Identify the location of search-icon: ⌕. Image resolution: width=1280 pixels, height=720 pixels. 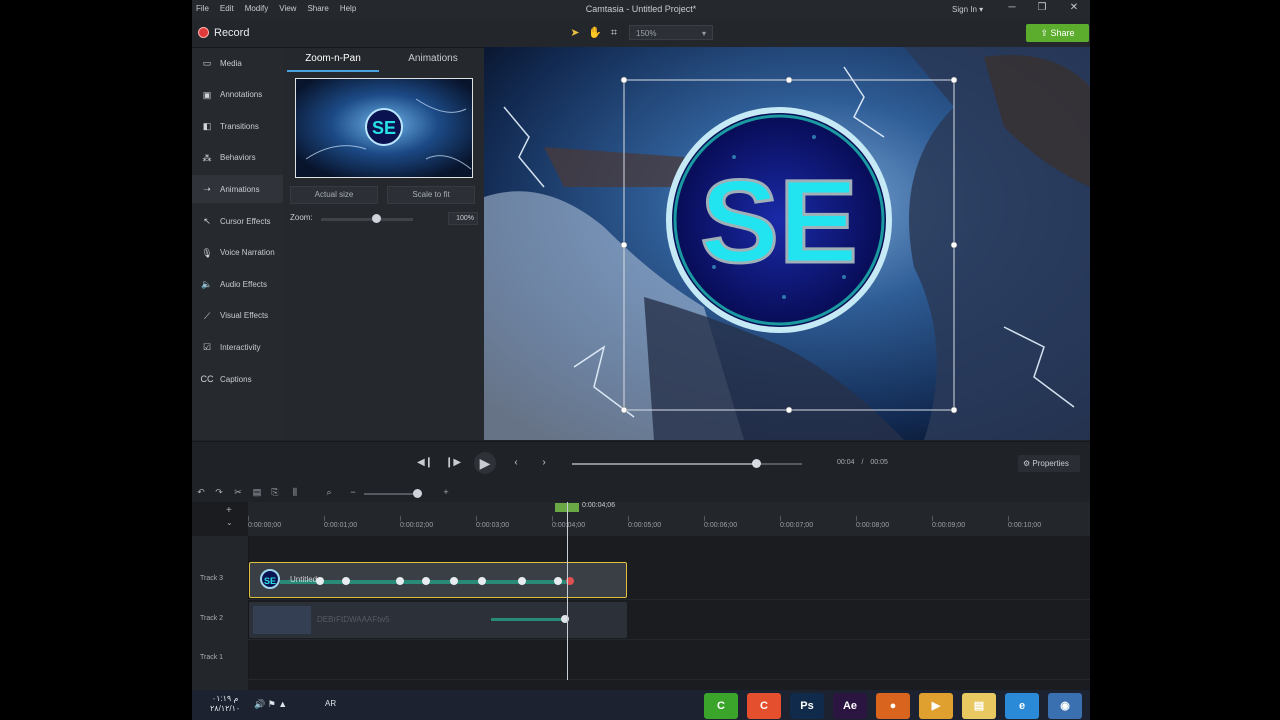
(329, 493).